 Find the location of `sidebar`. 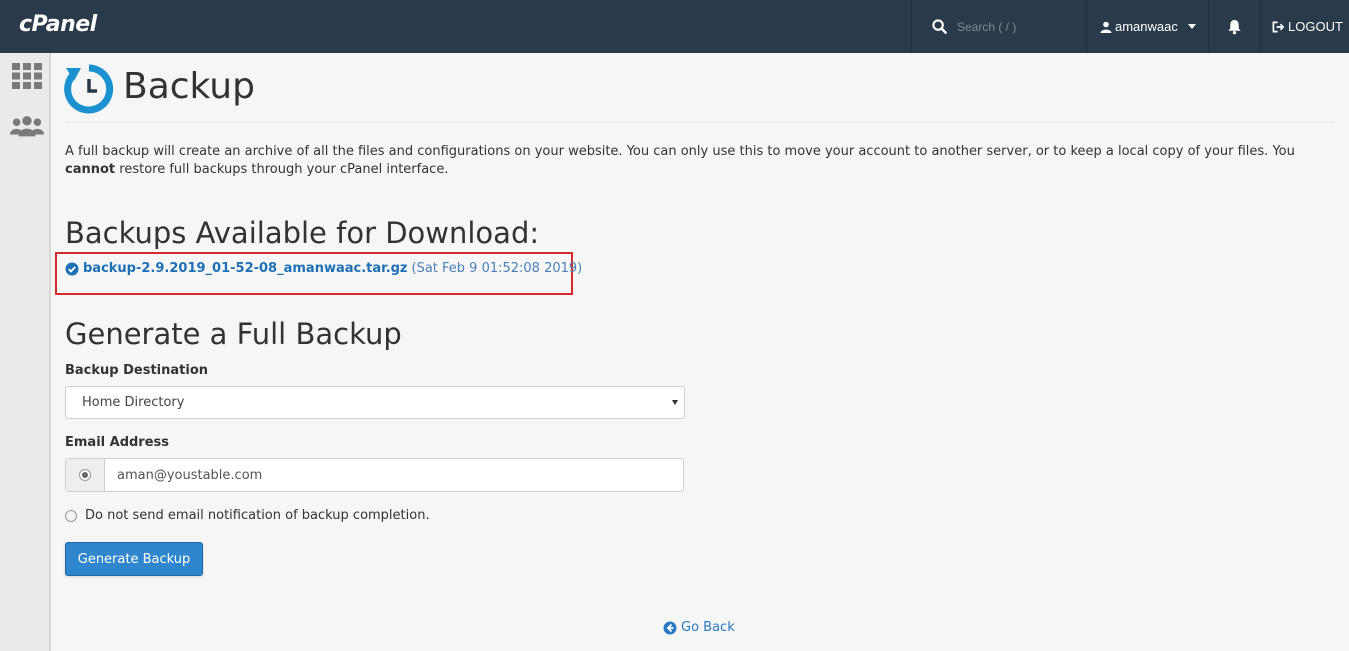

sidebar is located at coordinates (25, 352).